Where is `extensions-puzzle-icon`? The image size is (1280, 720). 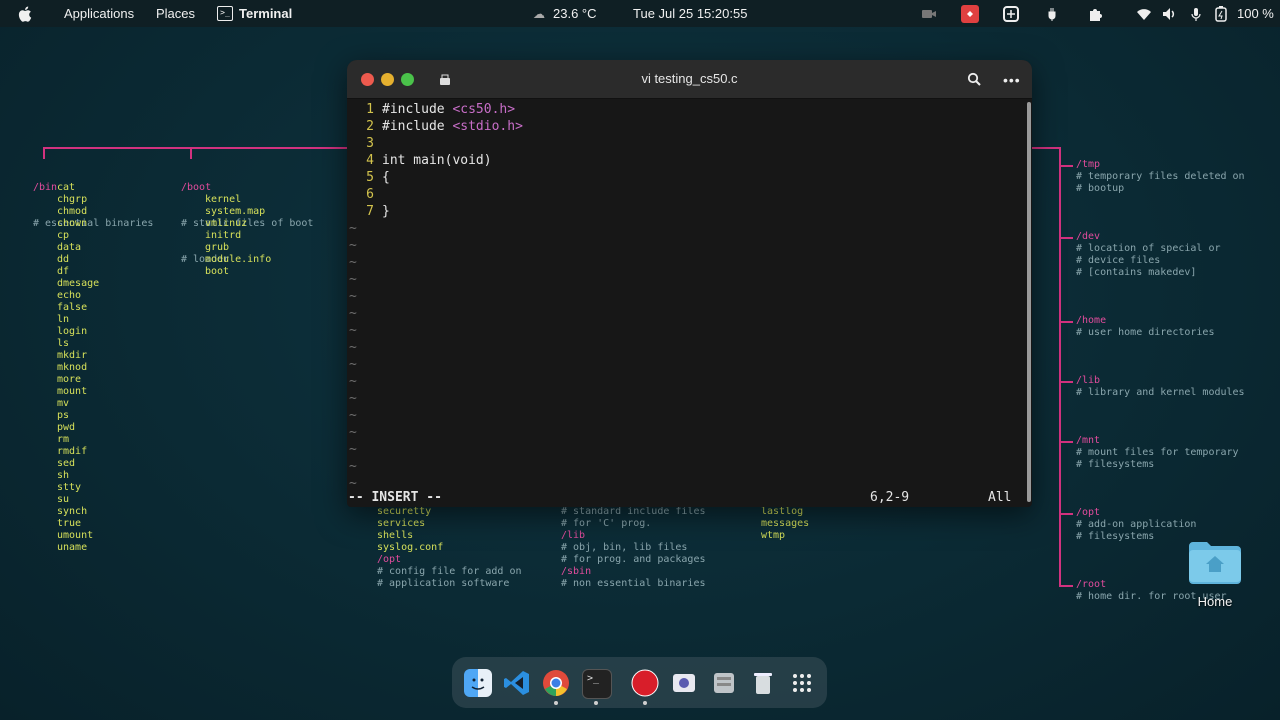
extensions-puzzle-icon is located at coordinates (1096, 13).